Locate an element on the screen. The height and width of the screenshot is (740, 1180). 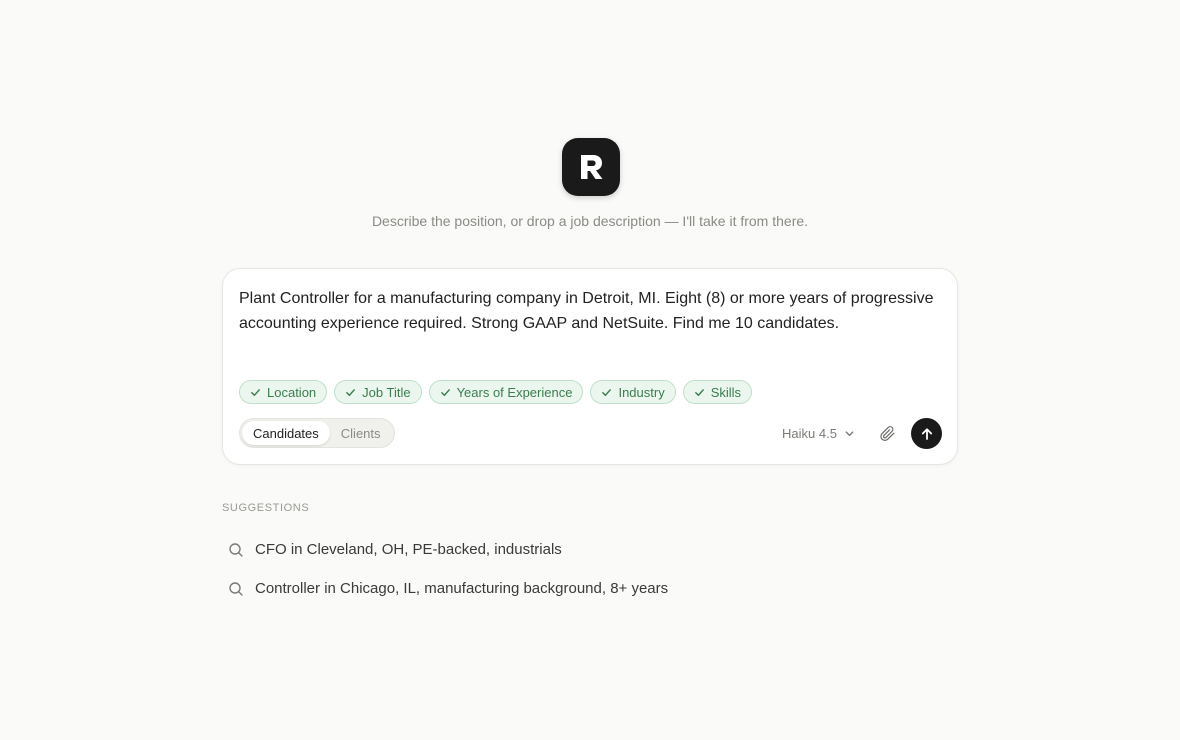
send-button is located at coordinates (926, 433).